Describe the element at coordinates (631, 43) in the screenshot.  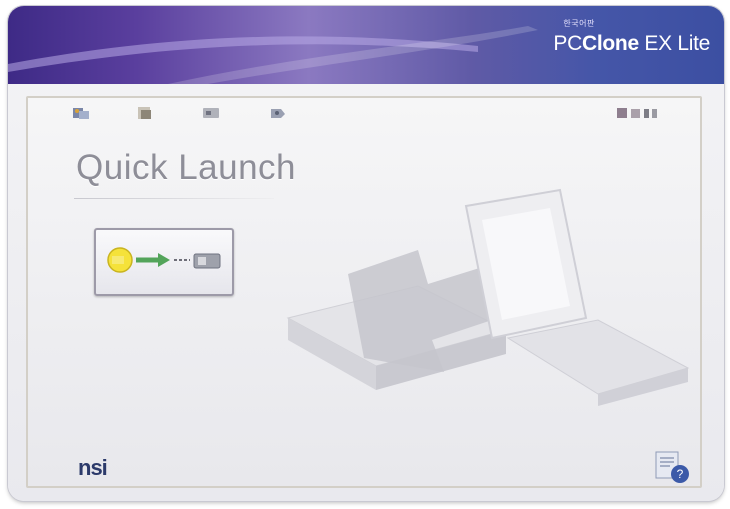
I see `product-name: PCClone EX Lite` at that location.